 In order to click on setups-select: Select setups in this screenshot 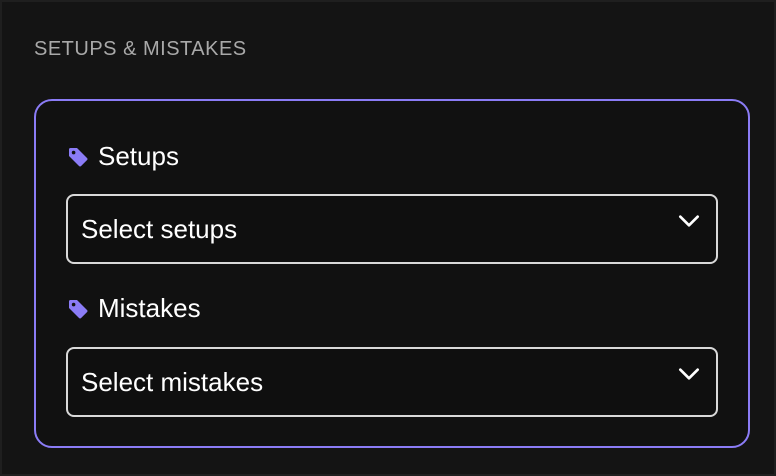, I will do `click(392, 229)`.